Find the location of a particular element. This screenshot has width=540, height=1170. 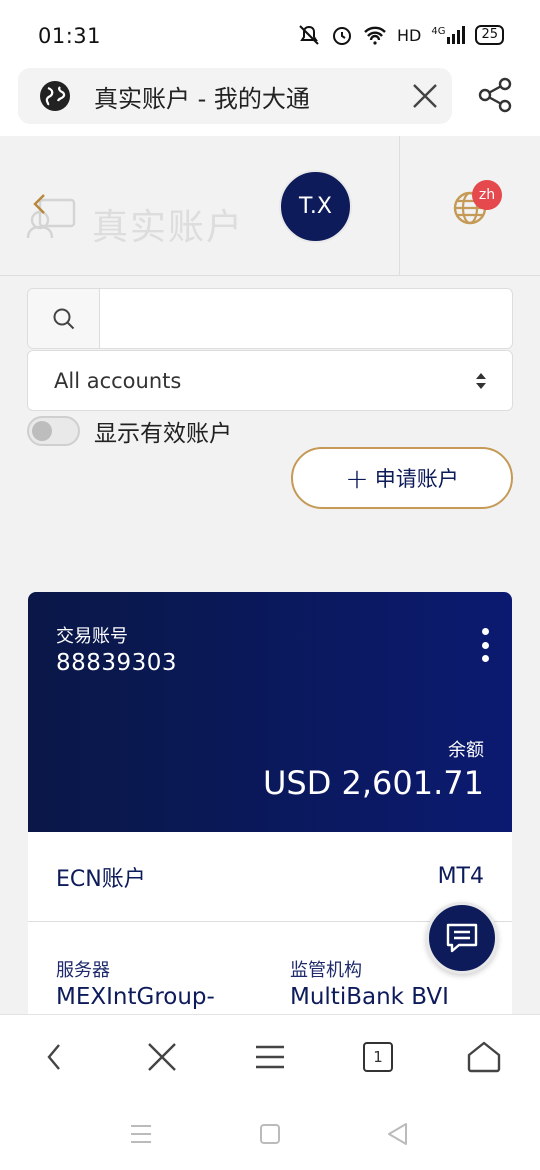

chat-icon is located at coordinates (462, 938).